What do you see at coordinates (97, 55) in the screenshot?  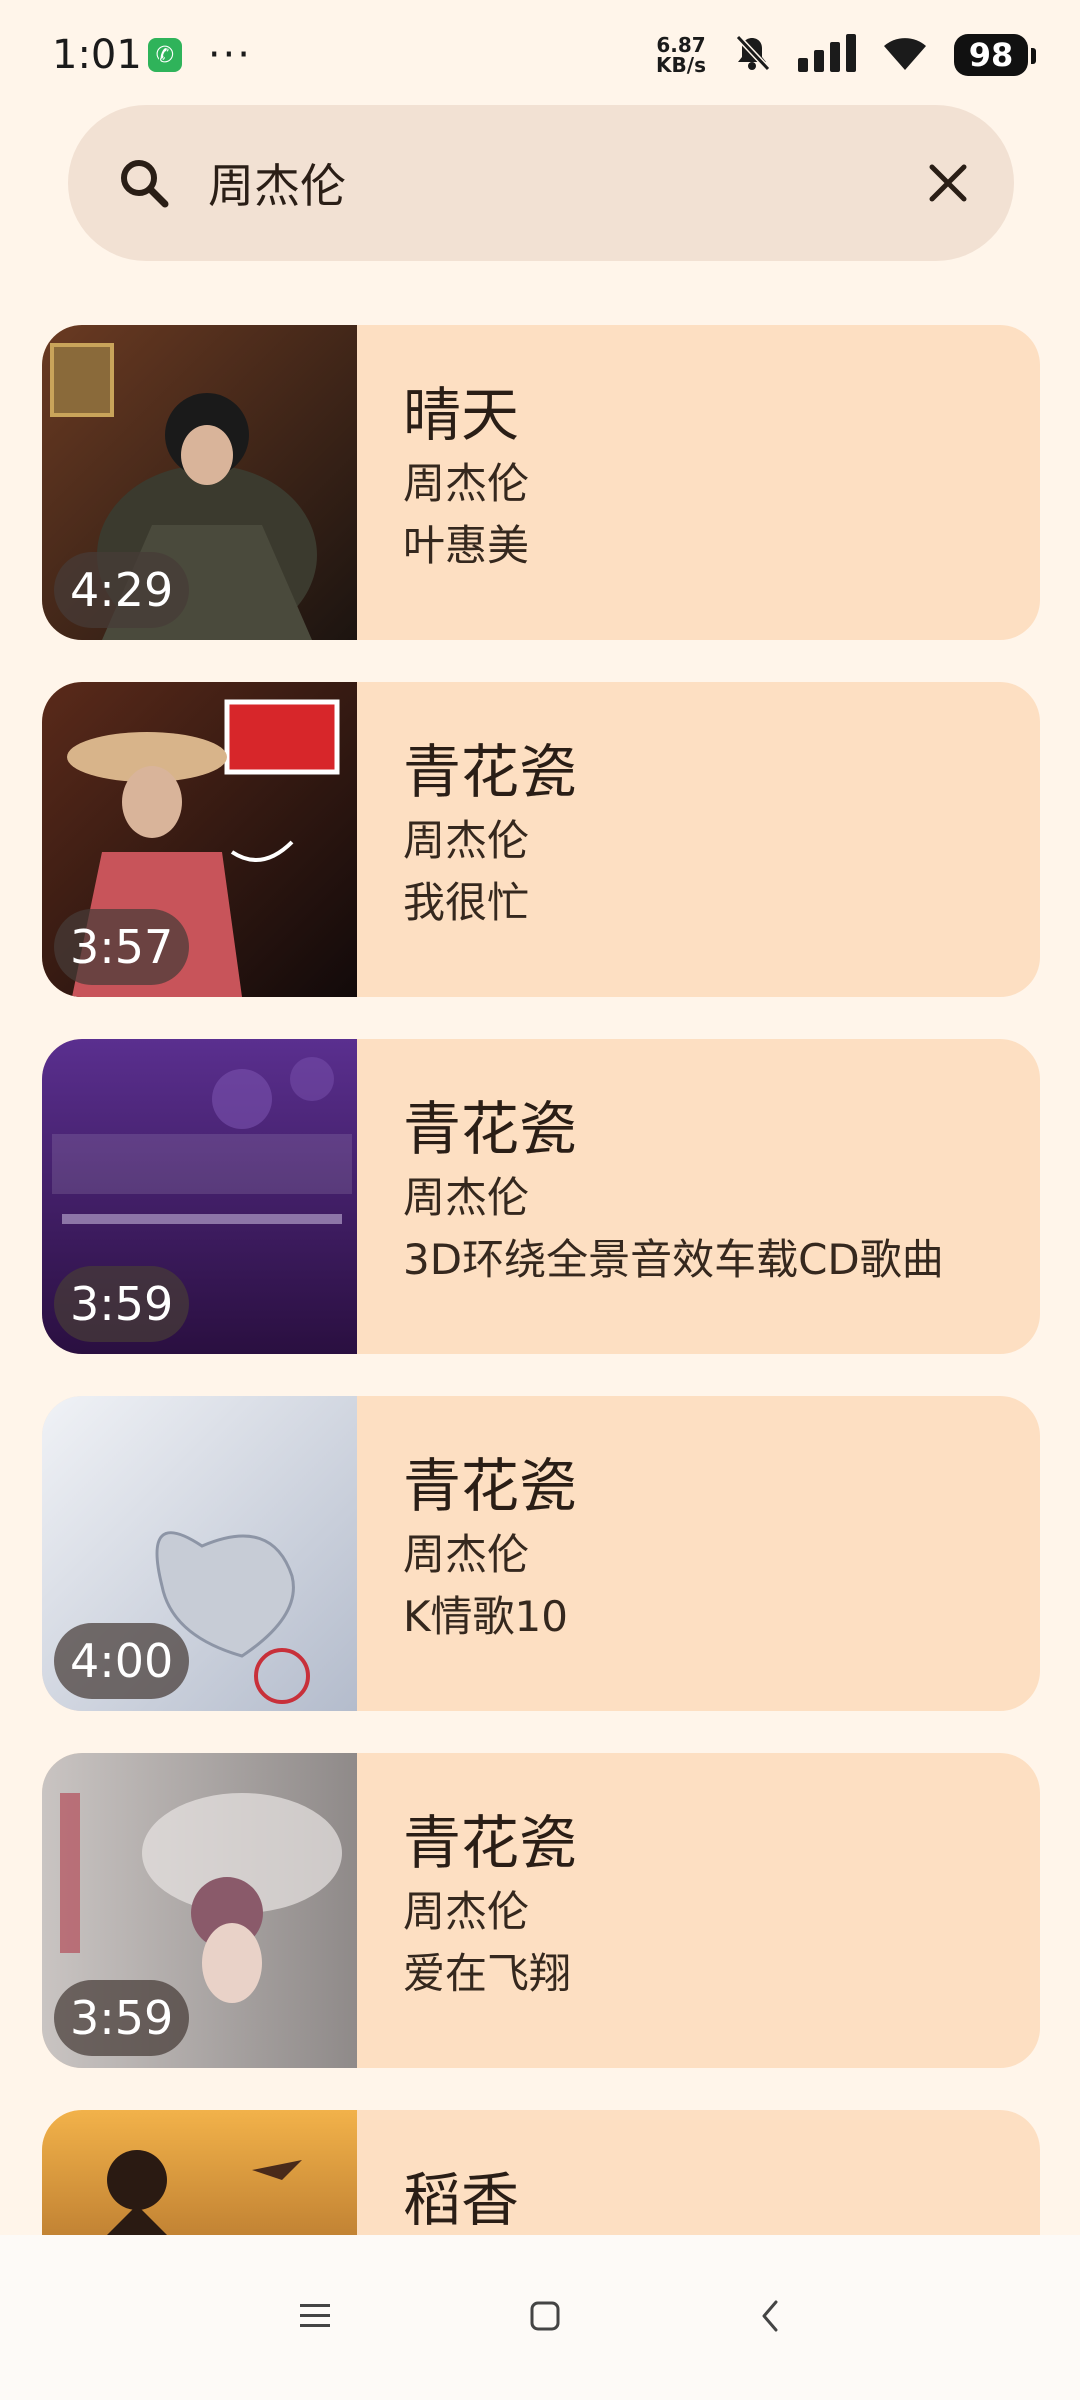 I see `status-time: 1:01` at bounding box center [97, 55].